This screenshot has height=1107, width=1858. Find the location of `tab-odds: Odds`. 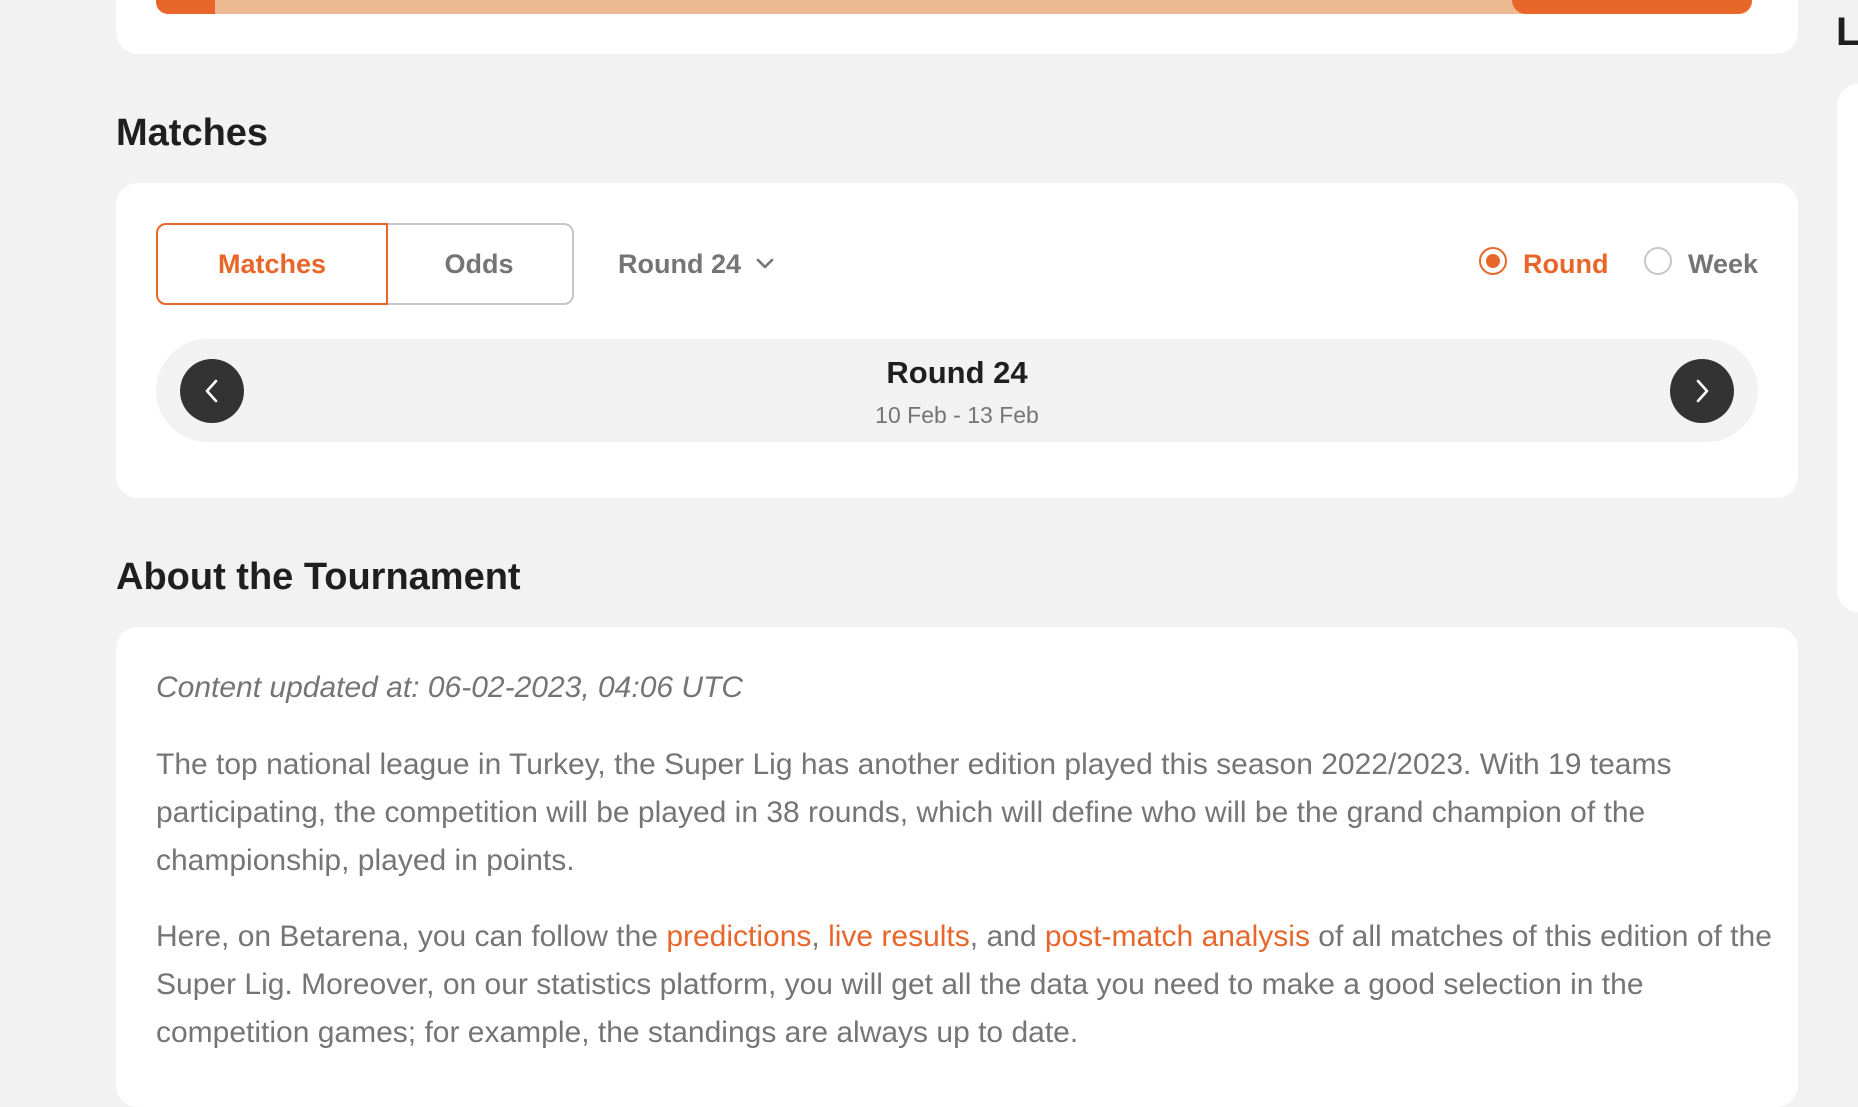

tab-odds: Odds is located at coordinates (480, 264).